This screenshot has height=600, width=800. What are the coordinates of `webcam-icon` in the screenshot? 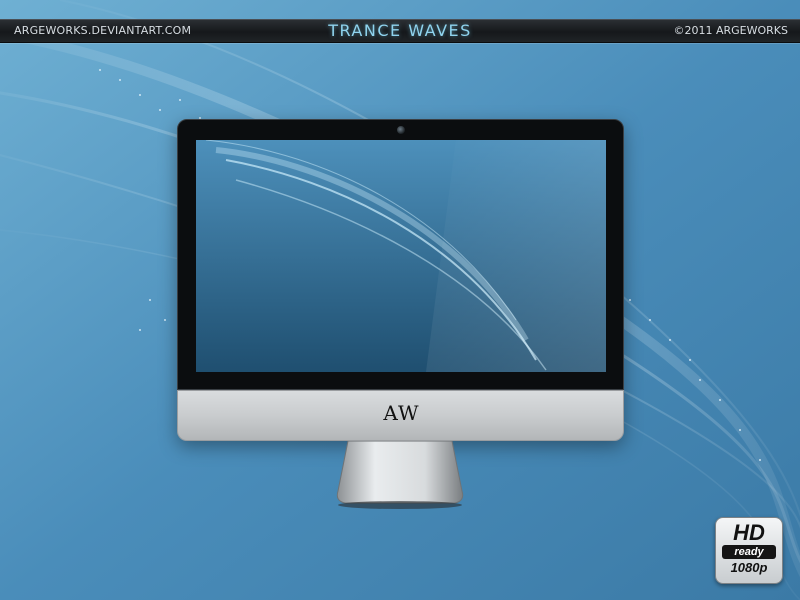 It's located at (401, 130).